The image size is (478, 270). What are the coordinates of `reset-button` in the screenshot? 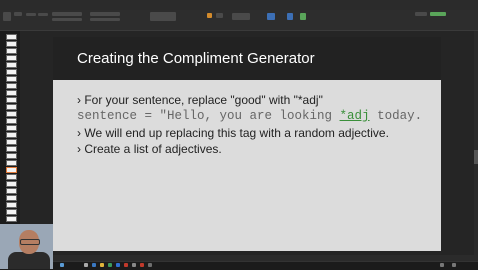 It's located at (43, 14).